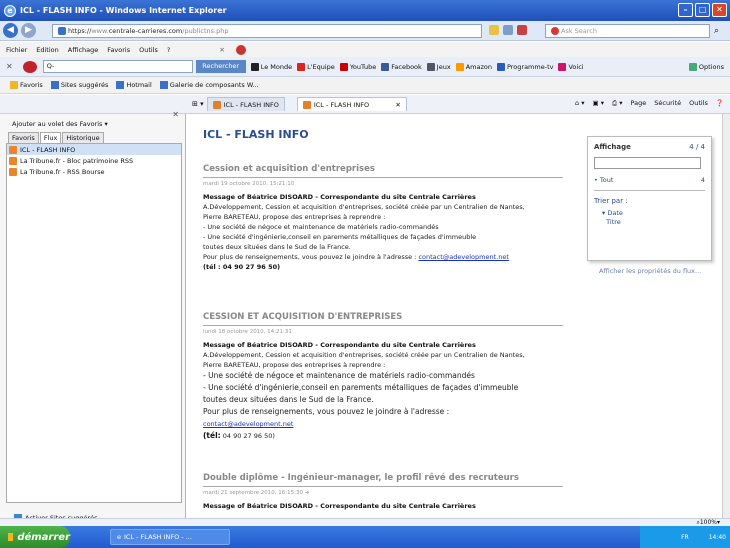 The width and height of the screenshot is (730, 548). Describe the element at coordinates (16, 50) in the screenshot. I see `menu-fichier: Fichier` at that location.